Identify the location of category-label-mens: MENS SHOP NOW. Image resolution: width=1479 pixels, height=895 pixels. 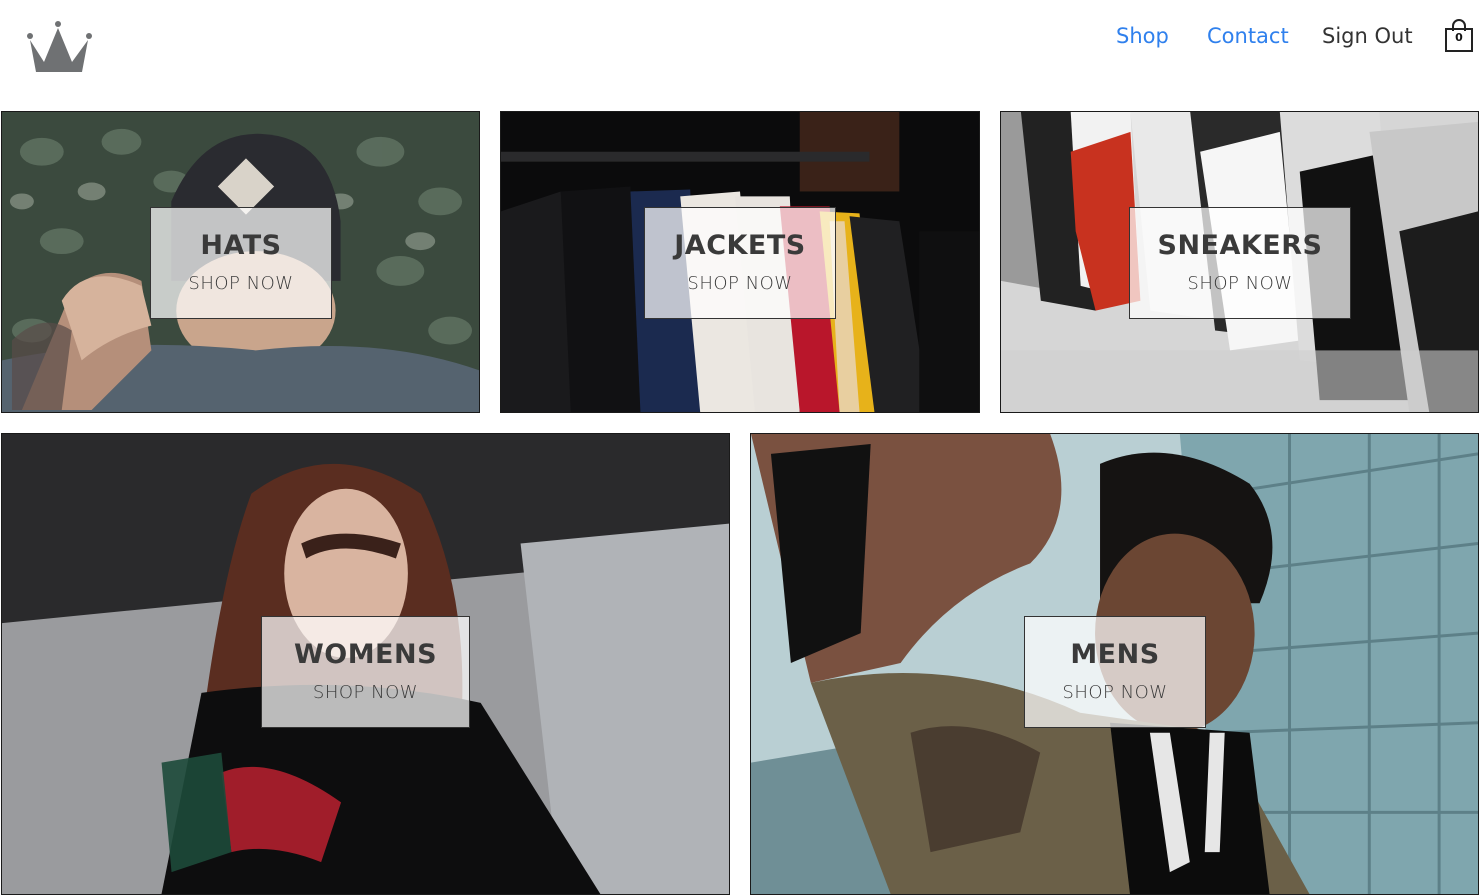
(1115, 672).